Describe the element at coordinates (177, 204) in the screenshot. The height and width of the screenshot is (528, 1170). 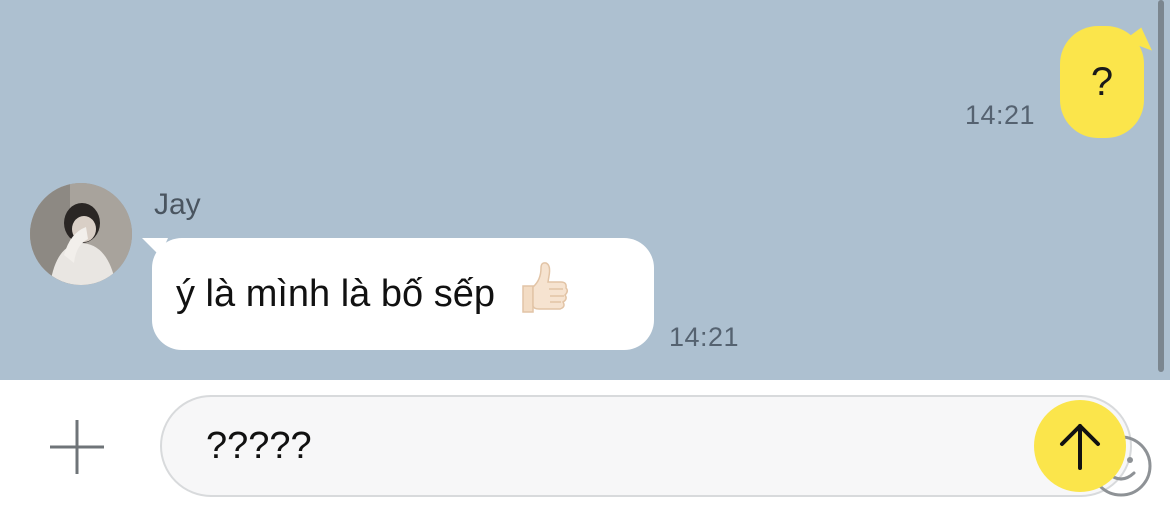
I see `sender-name: Jay` at that location.